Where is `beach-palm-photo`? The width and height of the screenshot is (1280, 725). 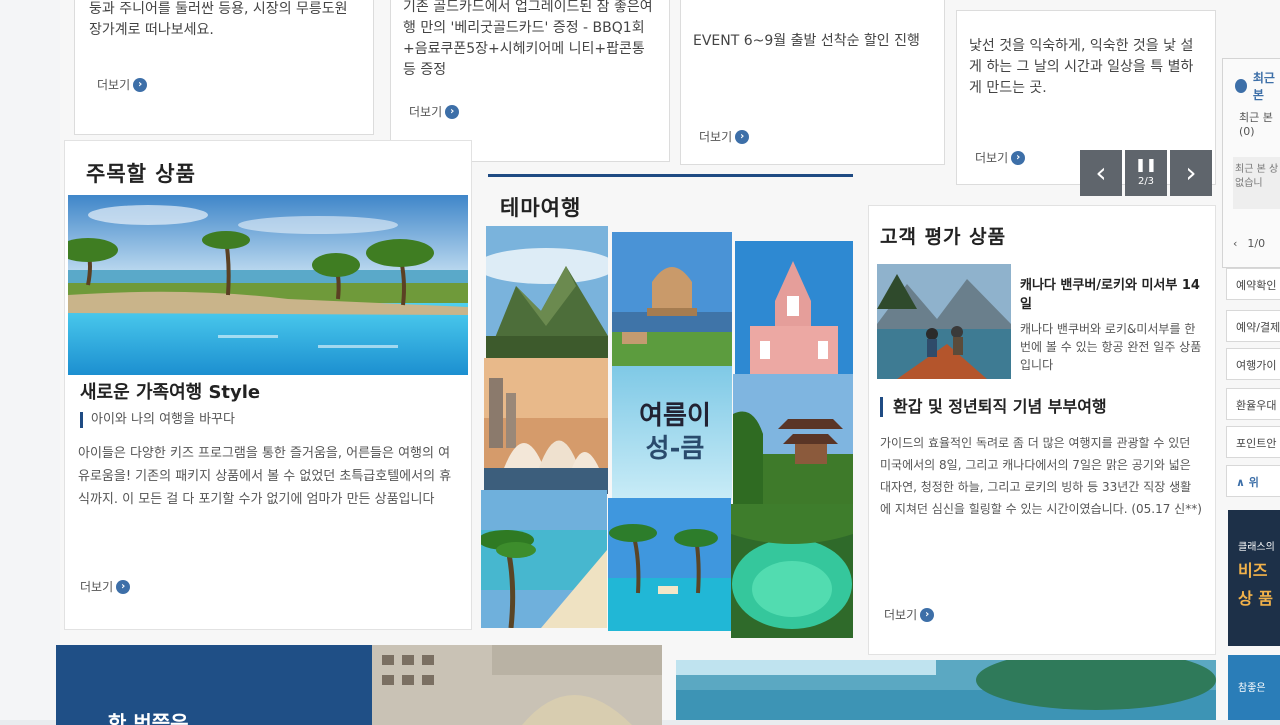
beach-palm-photo is located at coordinates (544, 559).